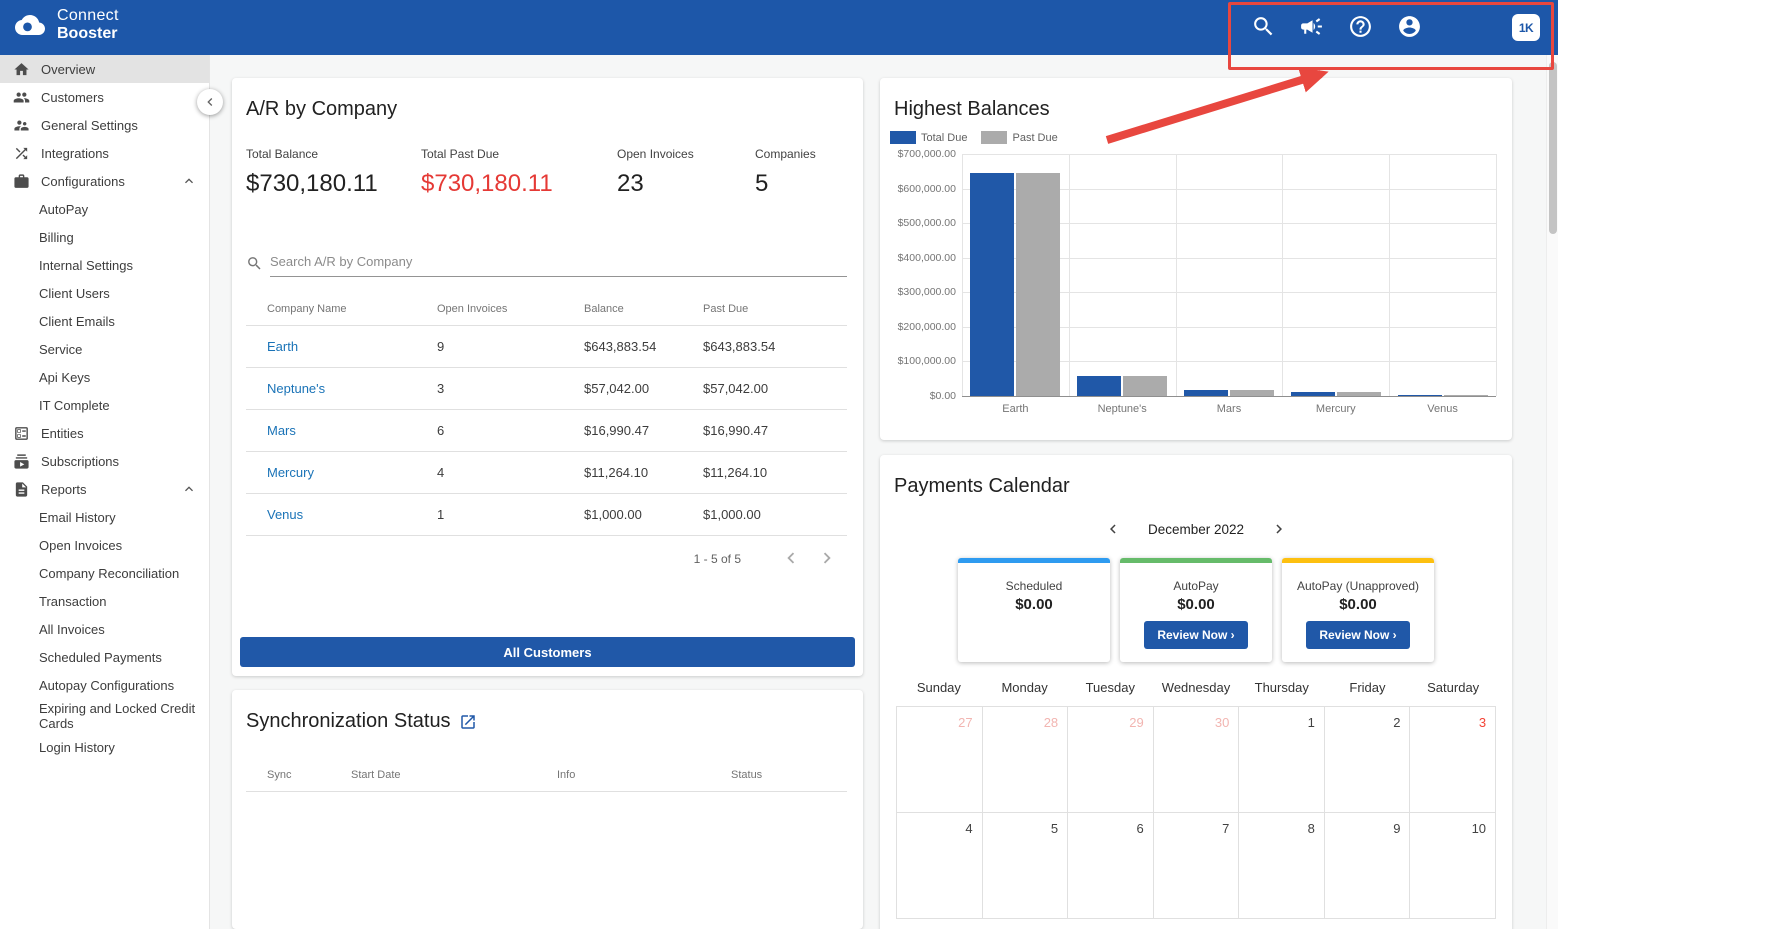 The width and height of the screenshot is (1792, 929). What do you see at coordinates (104, 489) in the screenshot?
I see `sidebar-item-reports: Reports` at bounding box center [104, 489].